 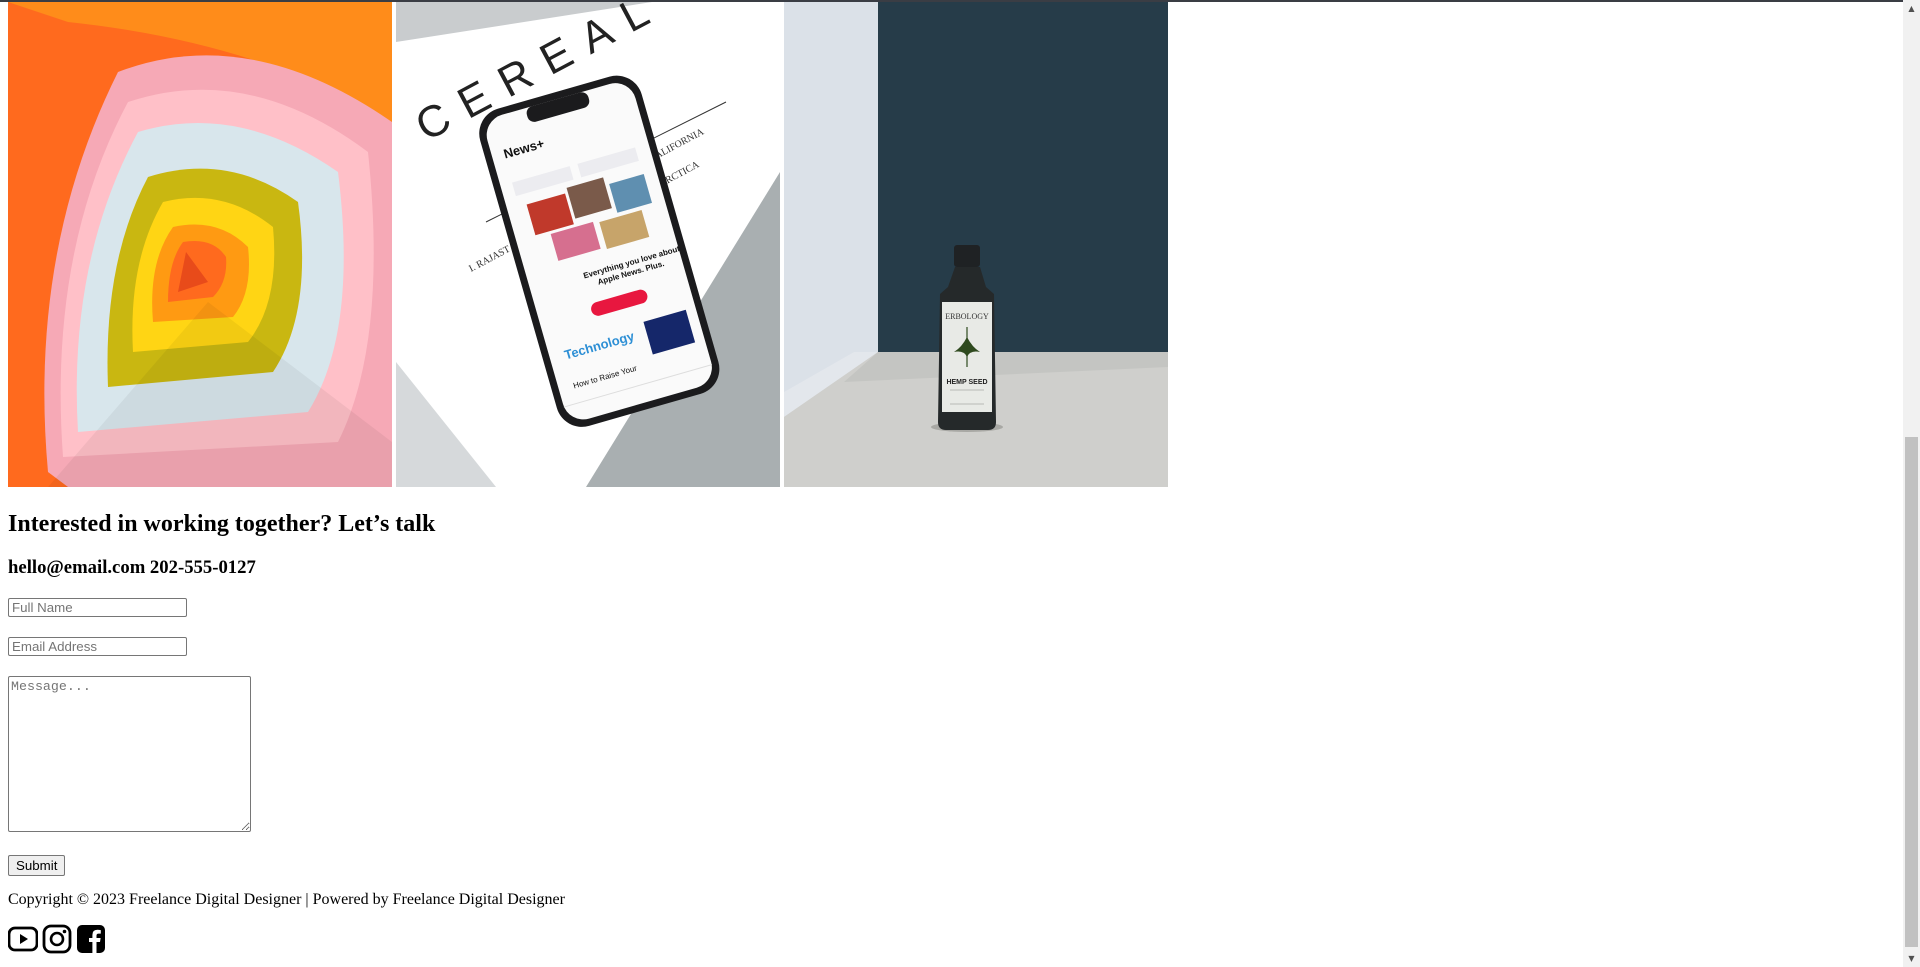 I want to click on instagram-link, so click(x=57, y=939).